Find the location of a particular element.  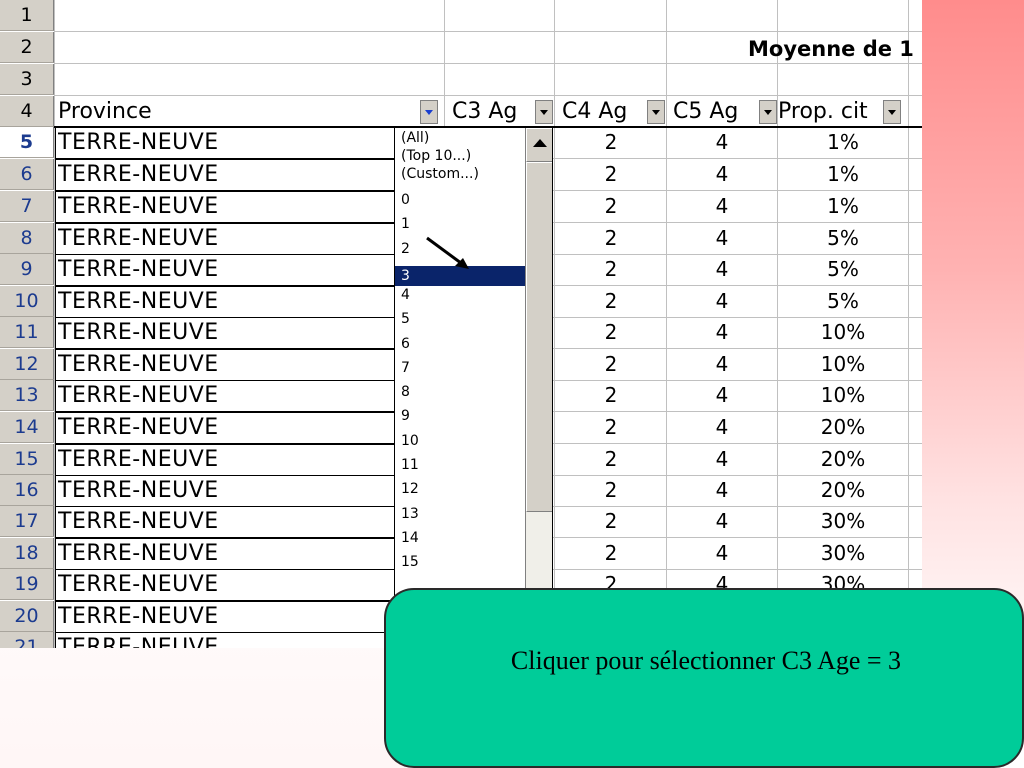

filter-option: 9 is located at coordinates (462, 416).